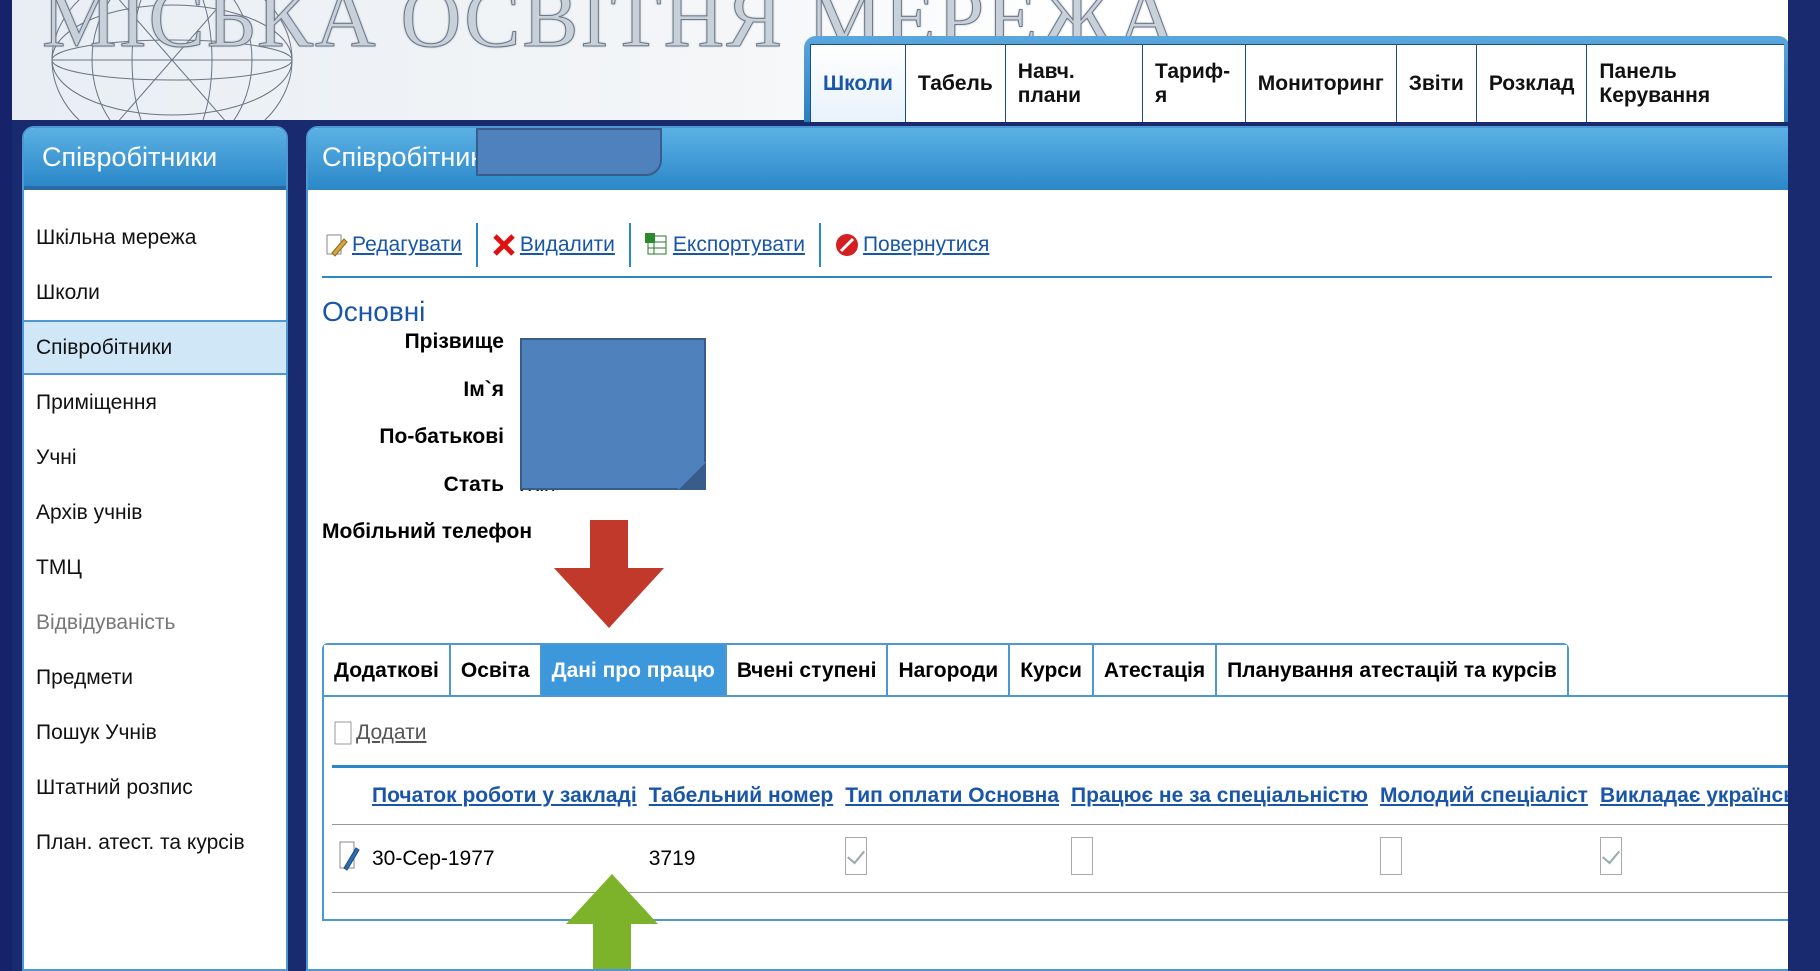 The height and width of the screenshot is (971, 1820). Describe the element at coordinates (504, 245) in the screenshot. I see `delete-icon` at that location.